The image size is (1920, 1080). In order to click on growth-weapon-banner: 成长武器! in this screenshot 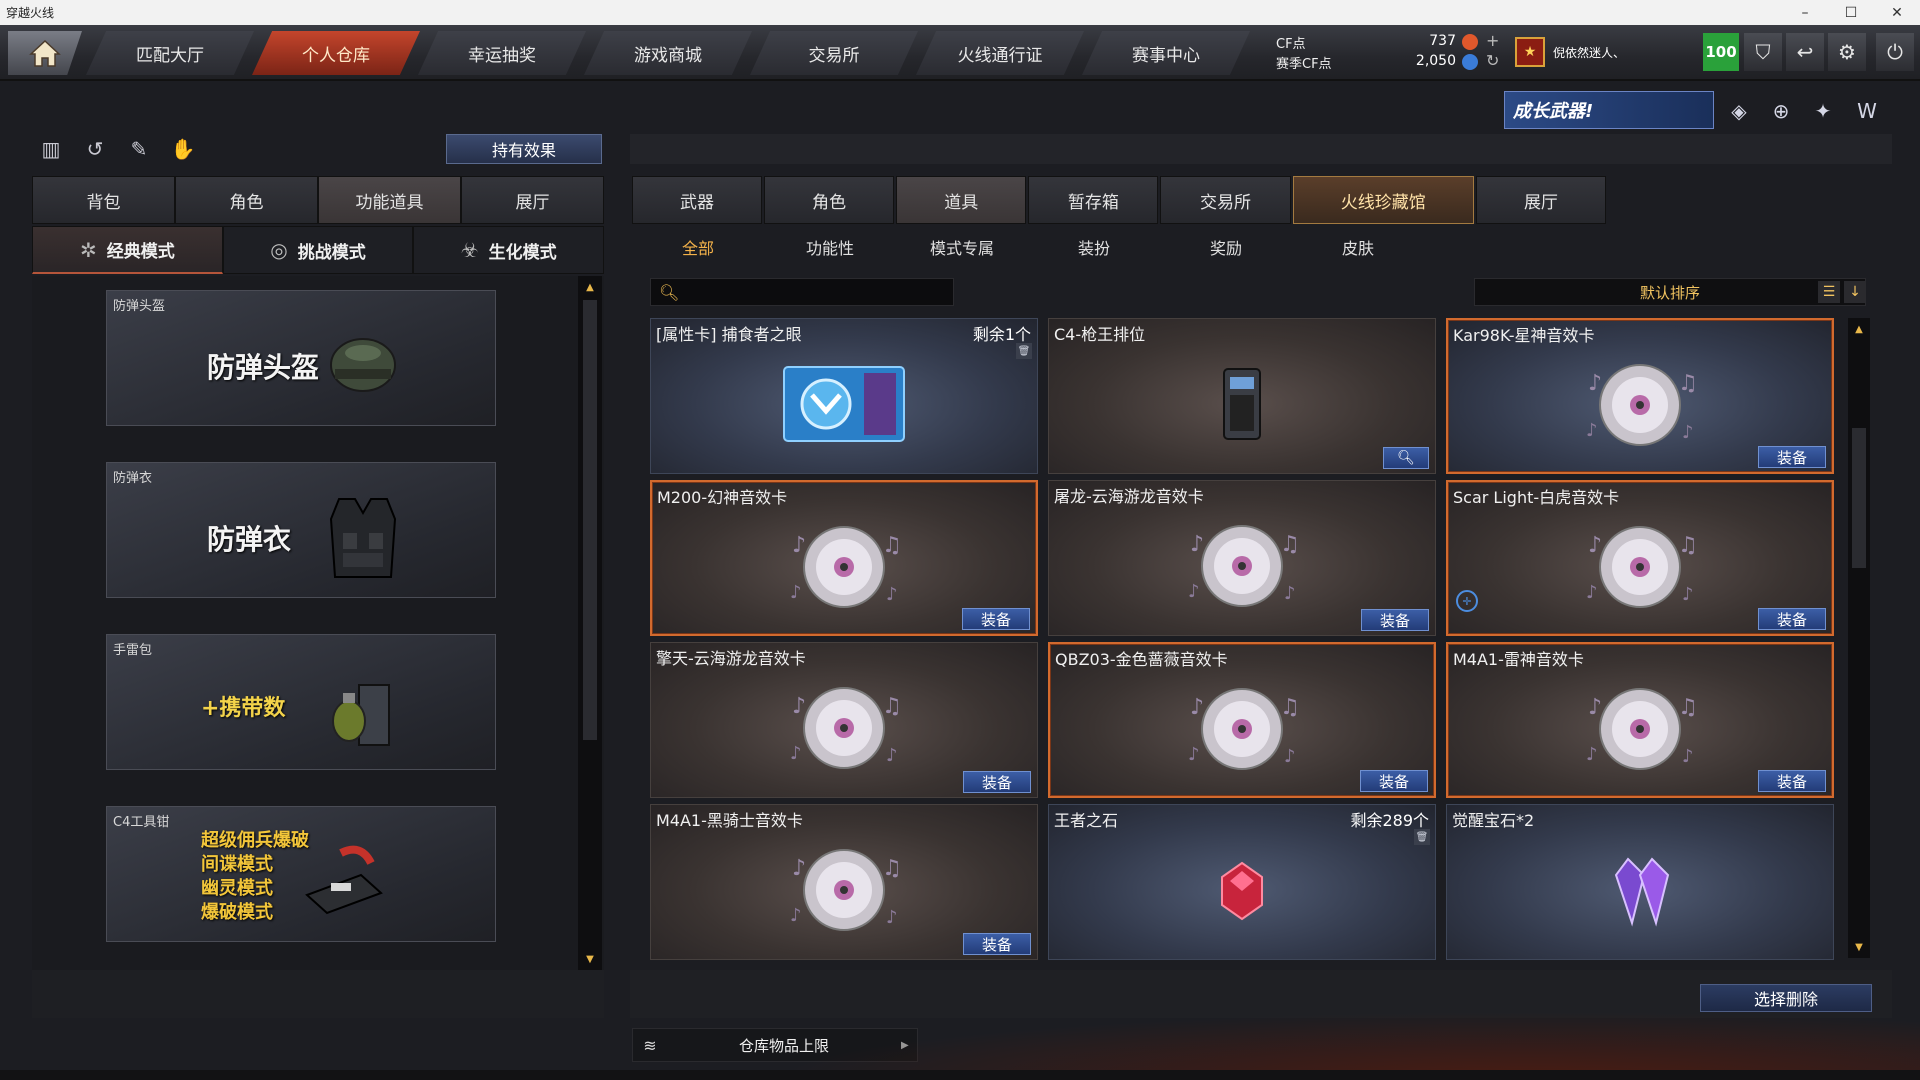, I will do `click(1609, 110)`.